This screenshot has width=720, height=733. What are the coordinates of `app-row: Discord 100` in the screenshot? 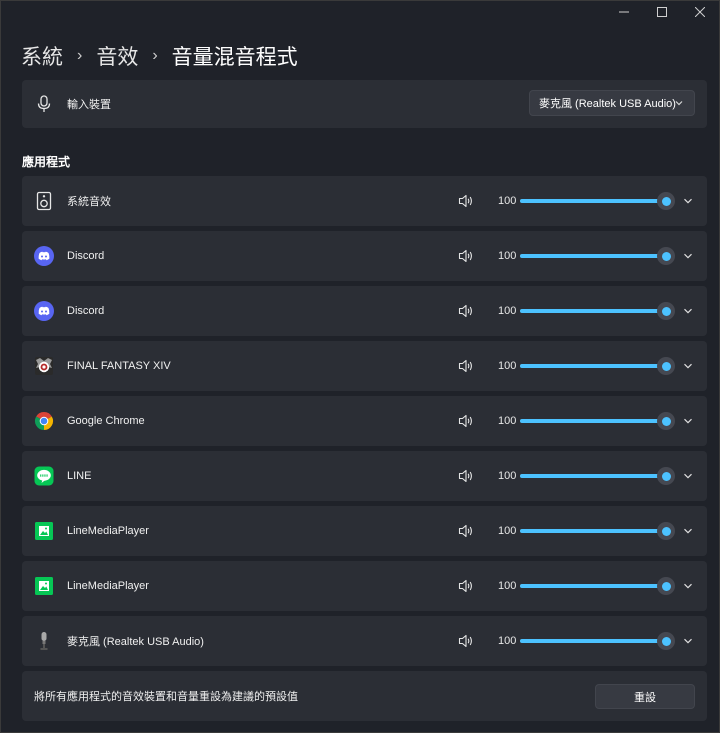 It's located at (364, 311).